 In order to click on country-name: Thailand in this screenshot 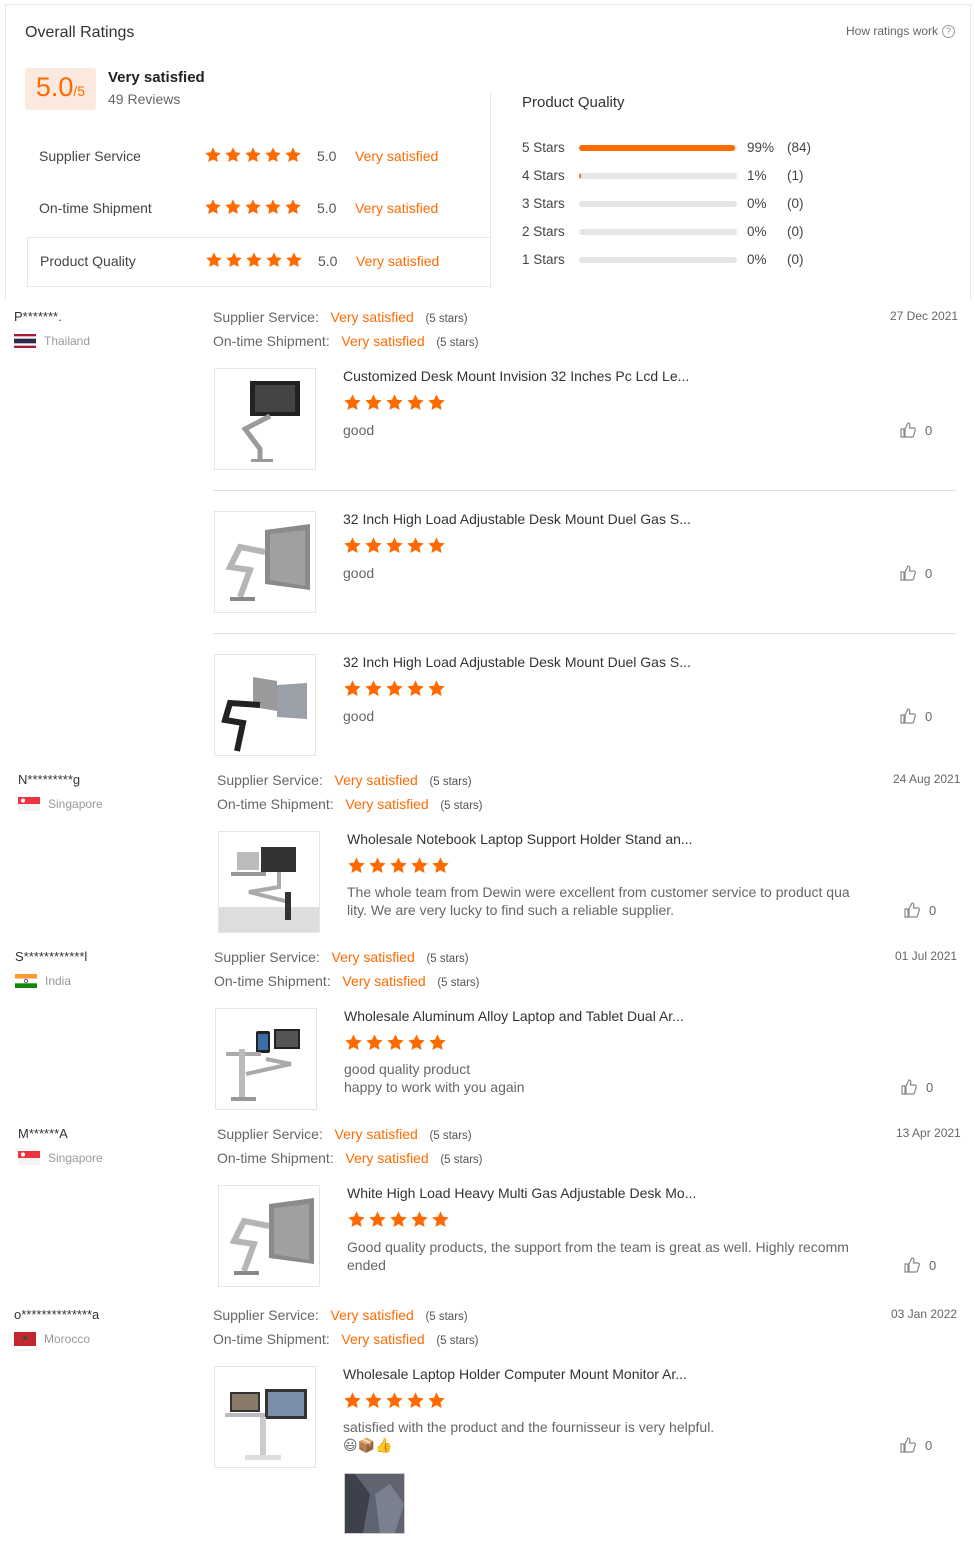, I will do `click(67, 341)`.